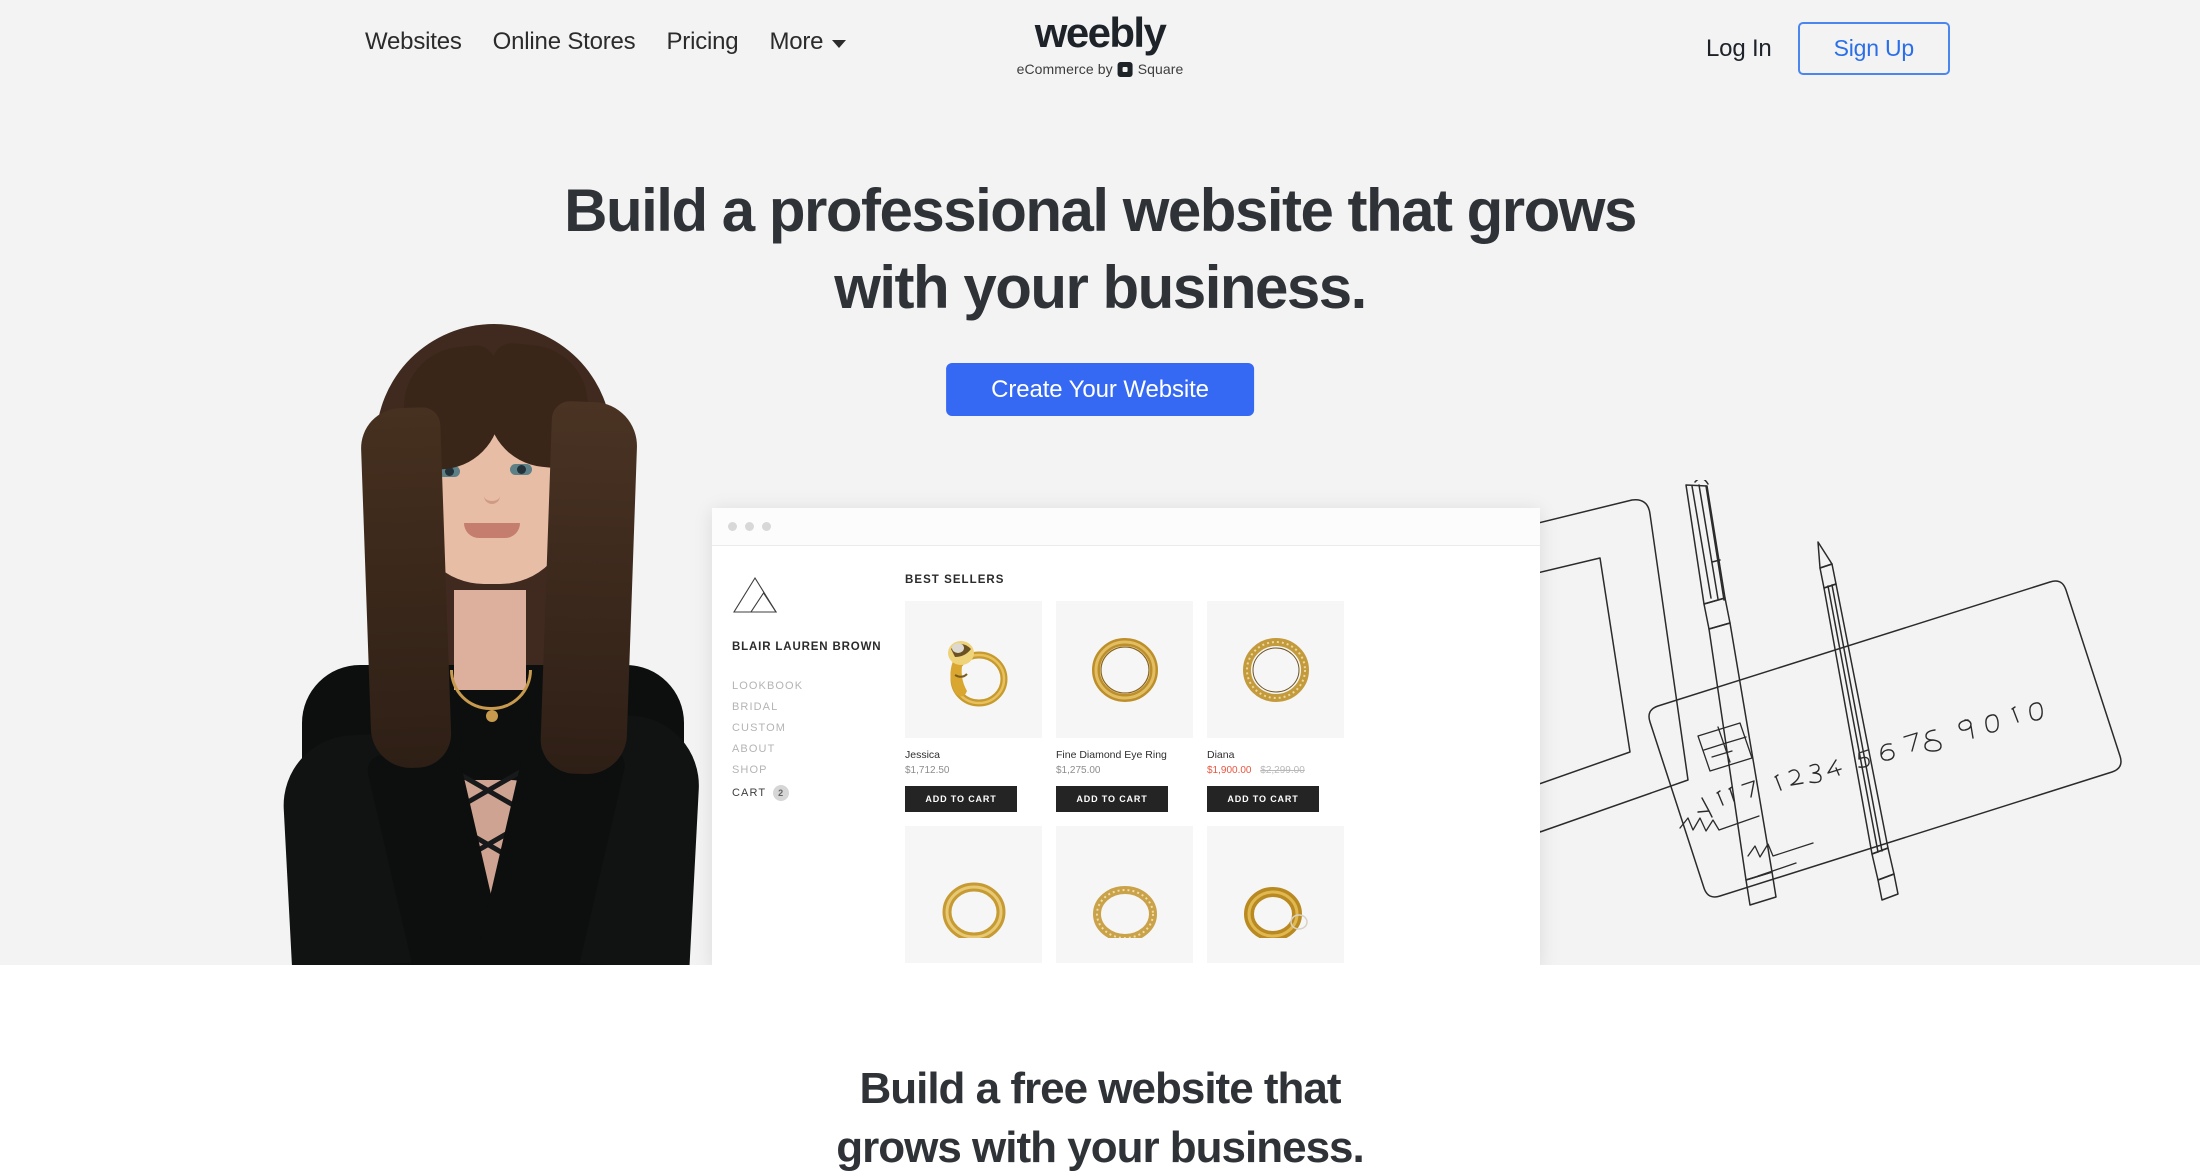 This screenshot has width=2200, height=1173. I want to click on ring-row2-2-icon, so click(1124, 911).